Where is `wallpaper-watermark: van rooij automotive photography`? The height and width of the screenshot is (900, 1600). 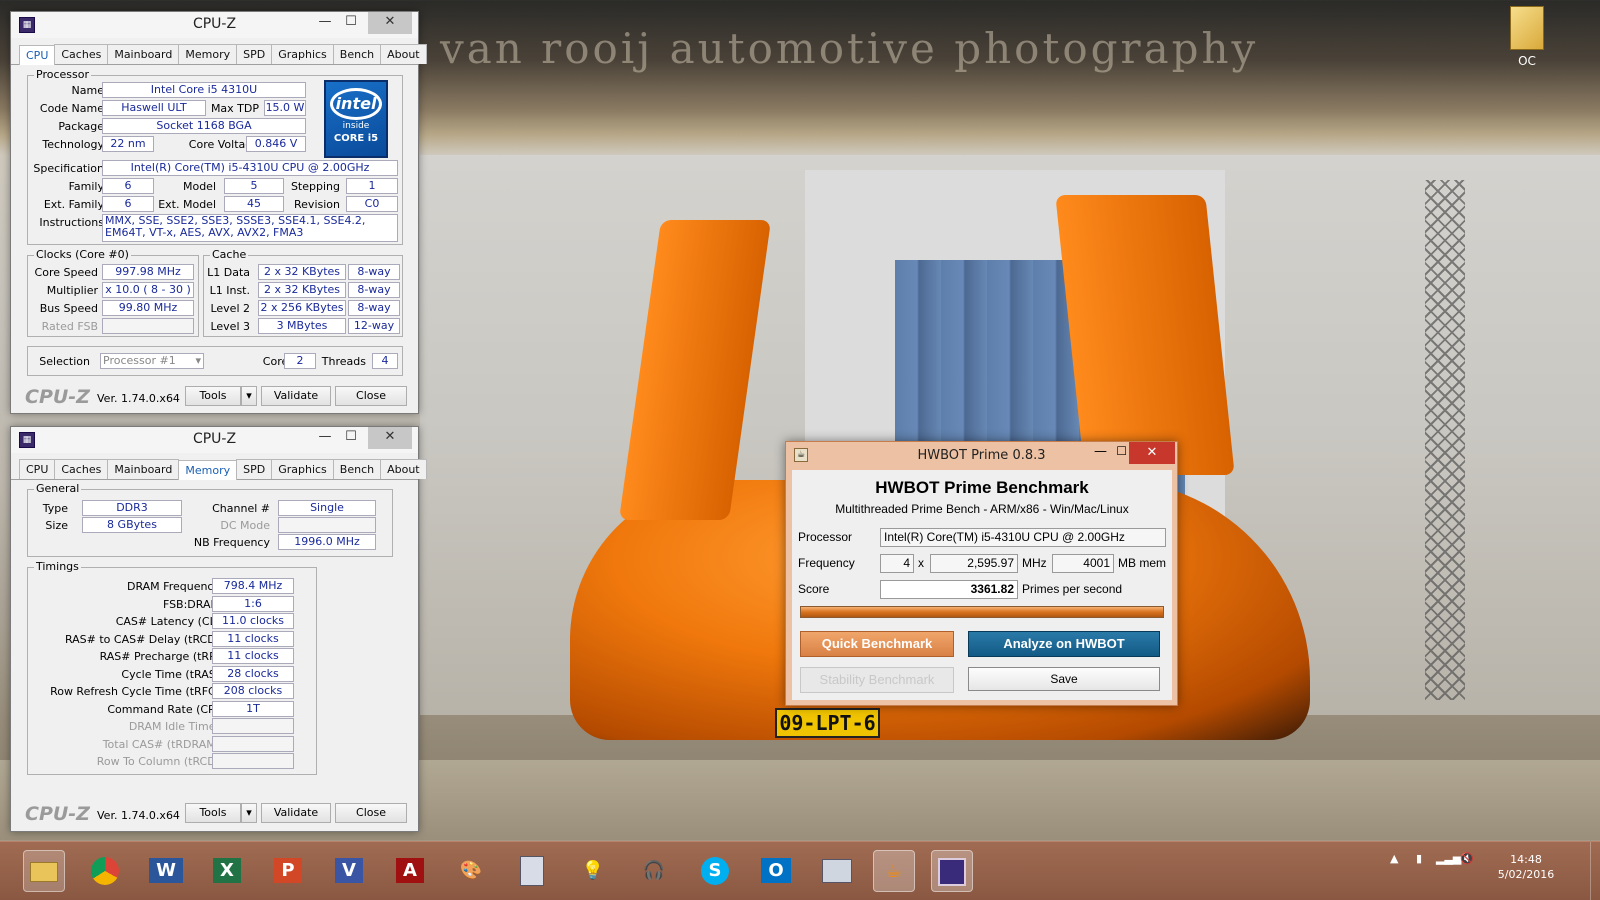 wallpaper-watermark: van rooij automotive photography is located at coordinates (849, 48).